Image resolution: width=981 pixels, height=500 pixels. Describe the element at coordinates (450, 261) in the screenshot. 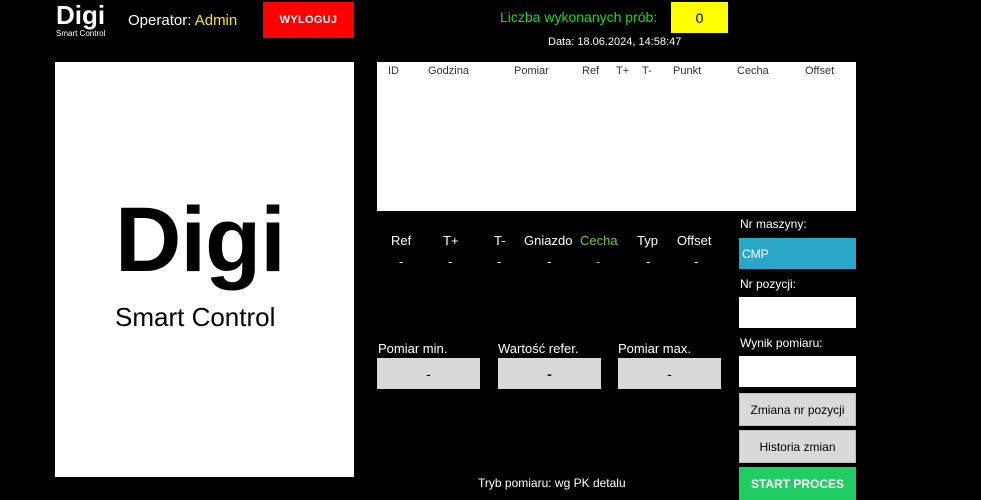

I see `info-value-tplus: -` at that location.